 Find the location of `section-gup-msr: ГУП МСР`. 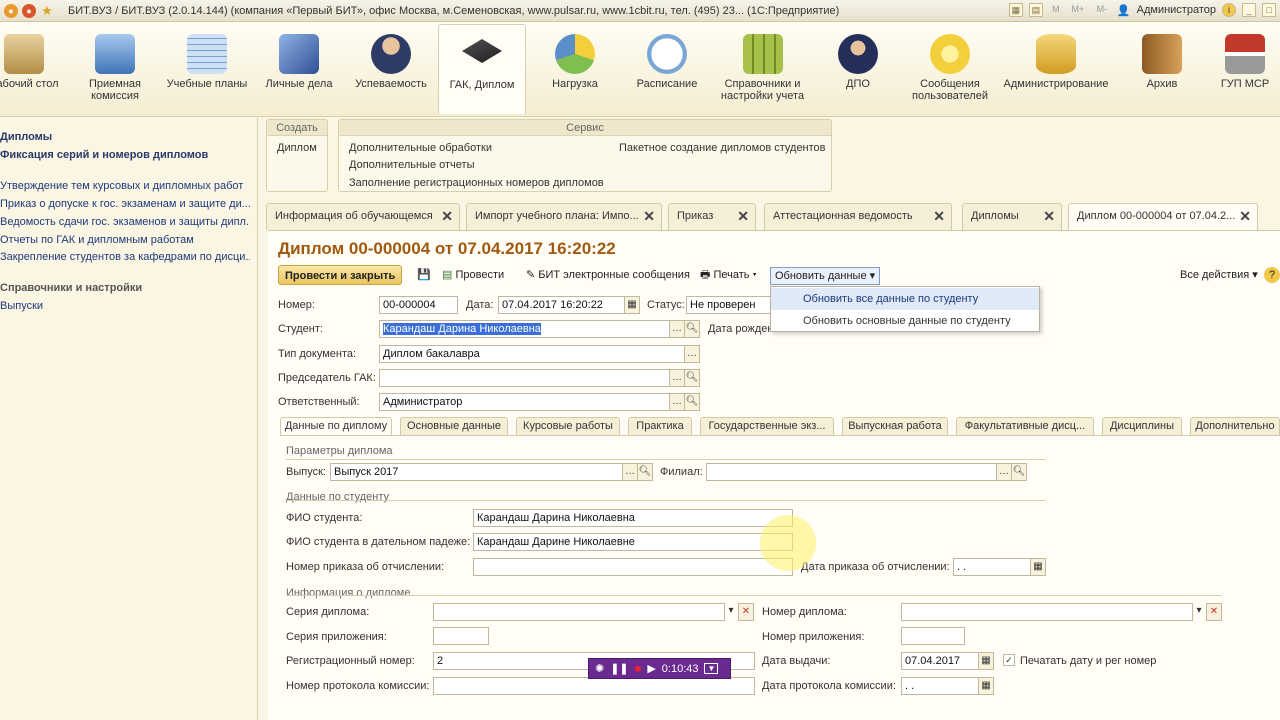

section-gup-msr: ГУП МСР is located at coordinates (1245, 69).